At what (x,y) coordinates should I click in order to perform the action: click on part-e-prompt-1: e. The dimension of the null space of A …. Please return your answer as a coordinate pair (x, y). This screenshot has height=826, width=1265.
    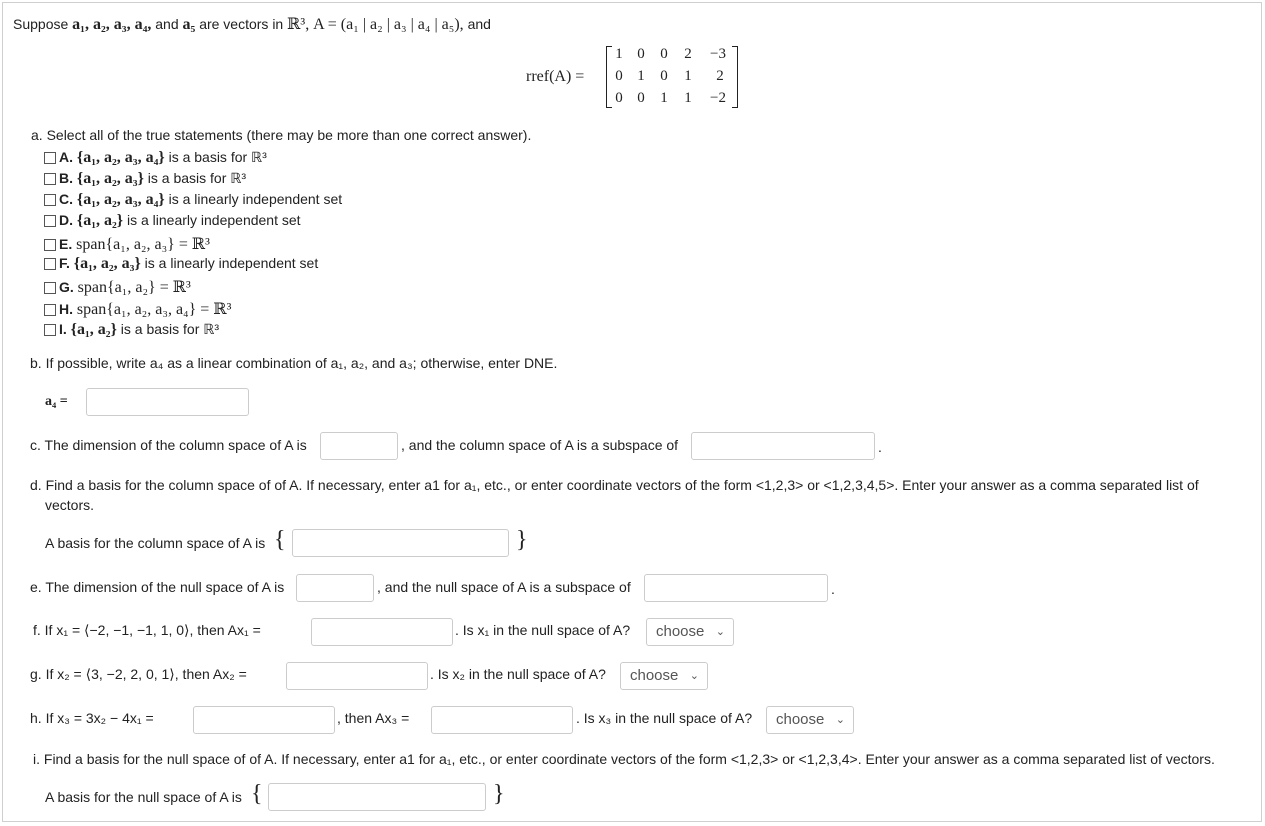
    Looking at the image, I should click on (157, 587).